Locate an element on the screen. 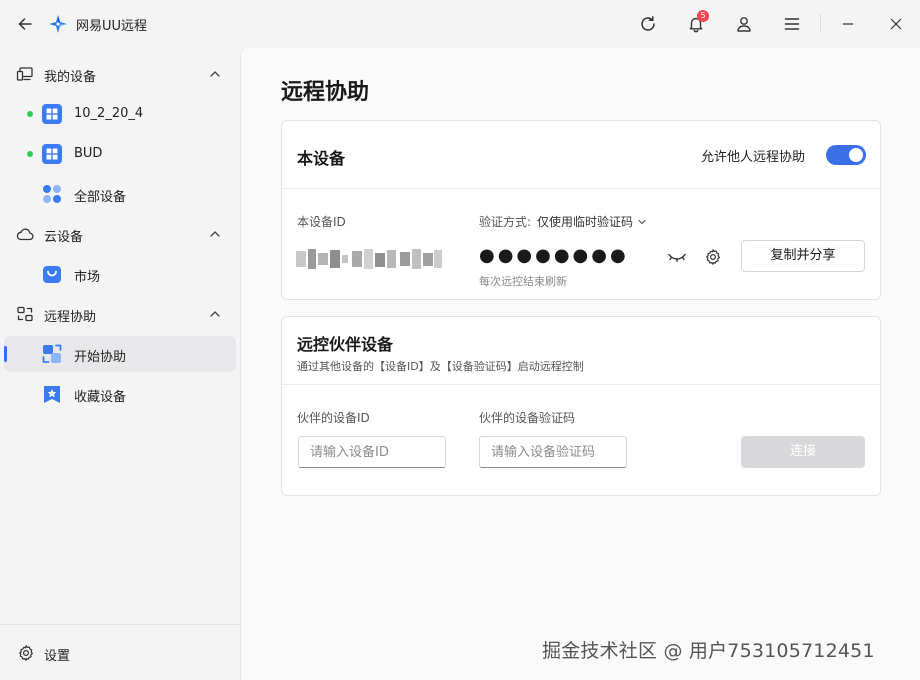  refresh-note: 每次远控结束刷新 is located at coordinates (523, 281).